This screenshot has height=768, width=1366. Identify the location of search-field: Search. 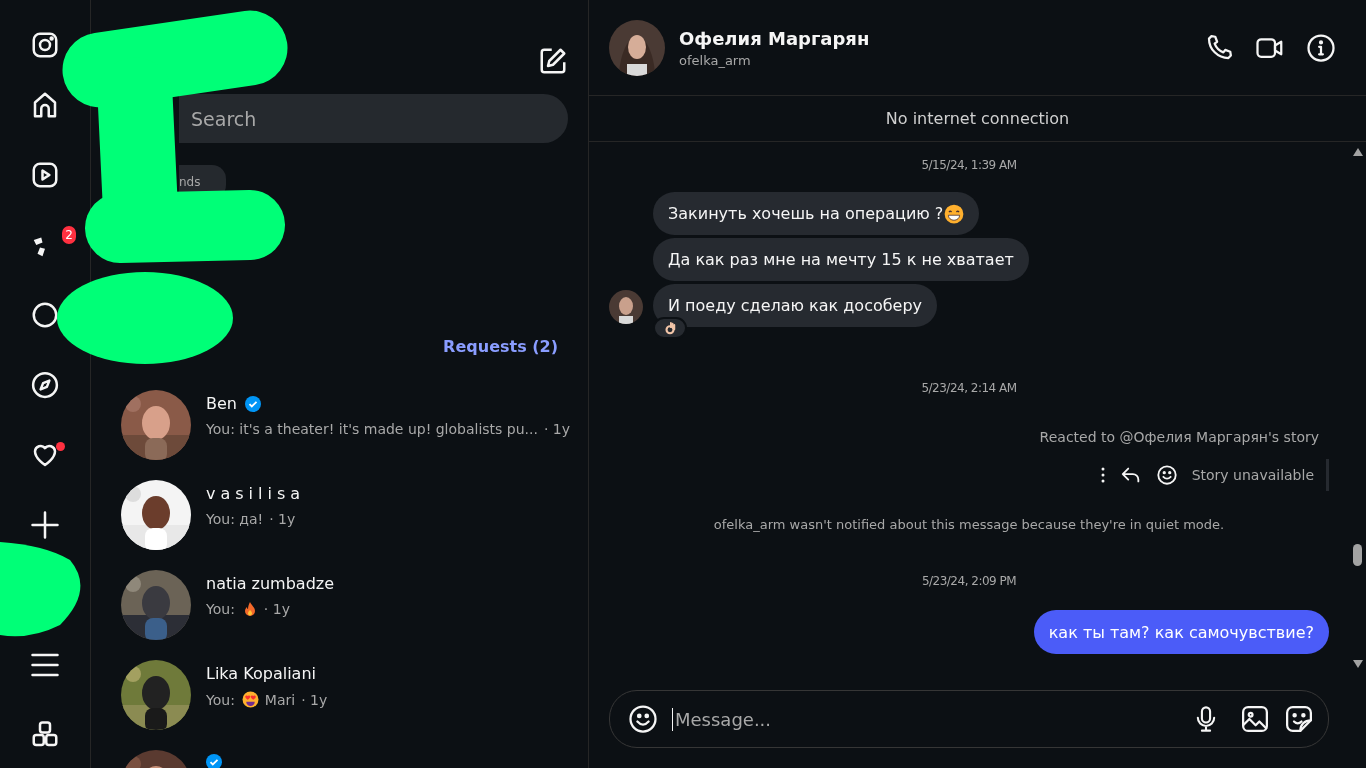
(373, 118).